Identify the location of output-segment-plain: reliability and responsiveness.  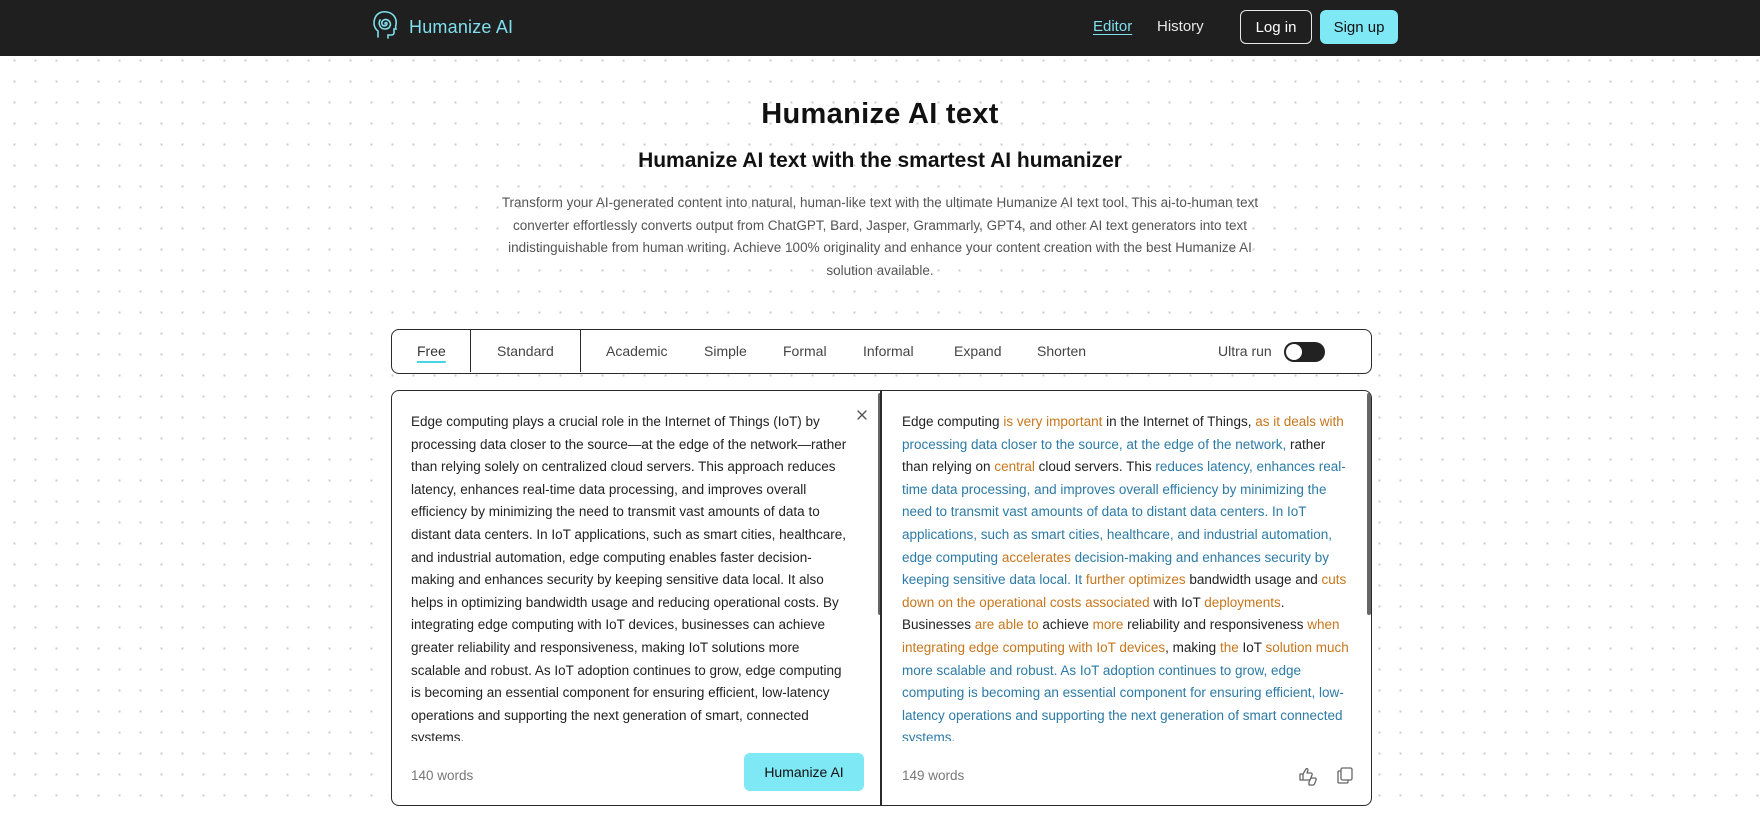
(1215, 625).